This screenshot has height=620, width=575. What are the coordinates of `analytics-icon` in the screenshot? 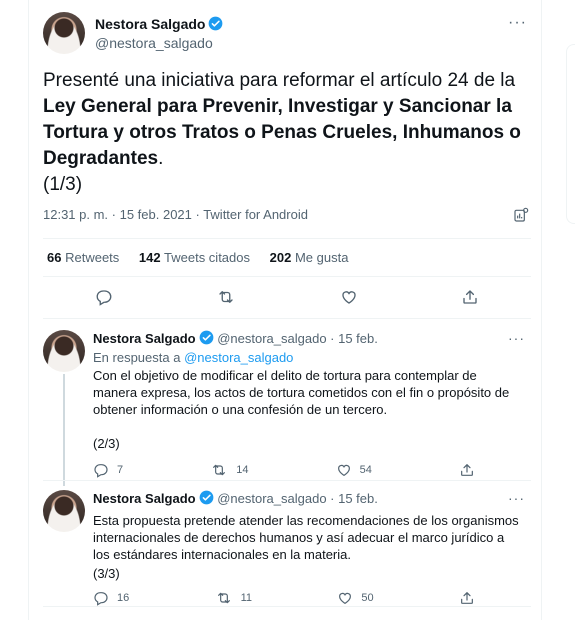 It's located at (521, 215).